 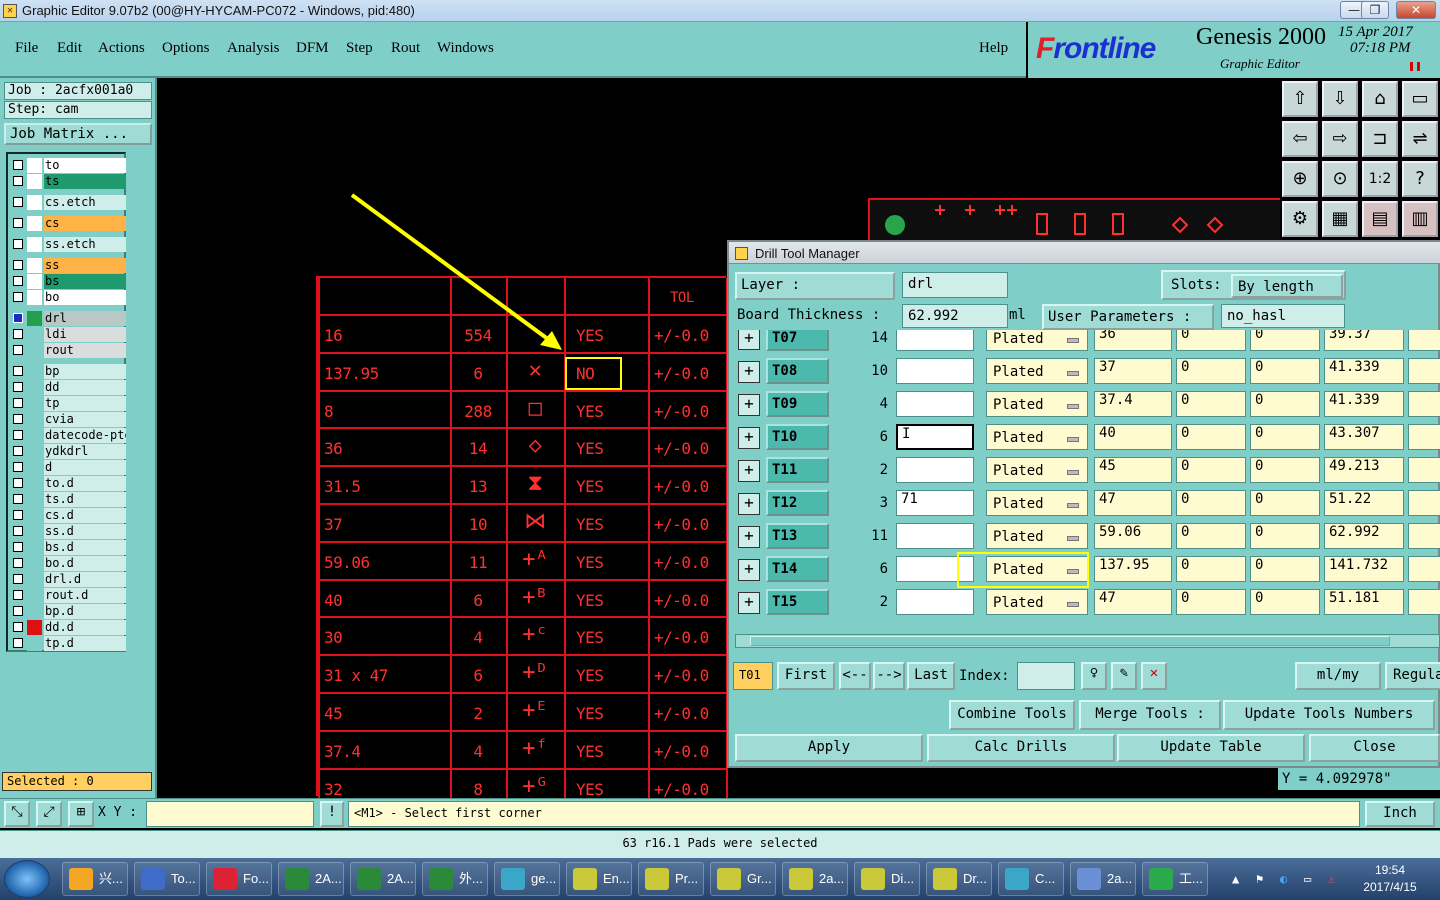 What do you see at coordinates (68, 165) in the screenshot?
I see `layer-row: to` at bounding box center [68, 165].